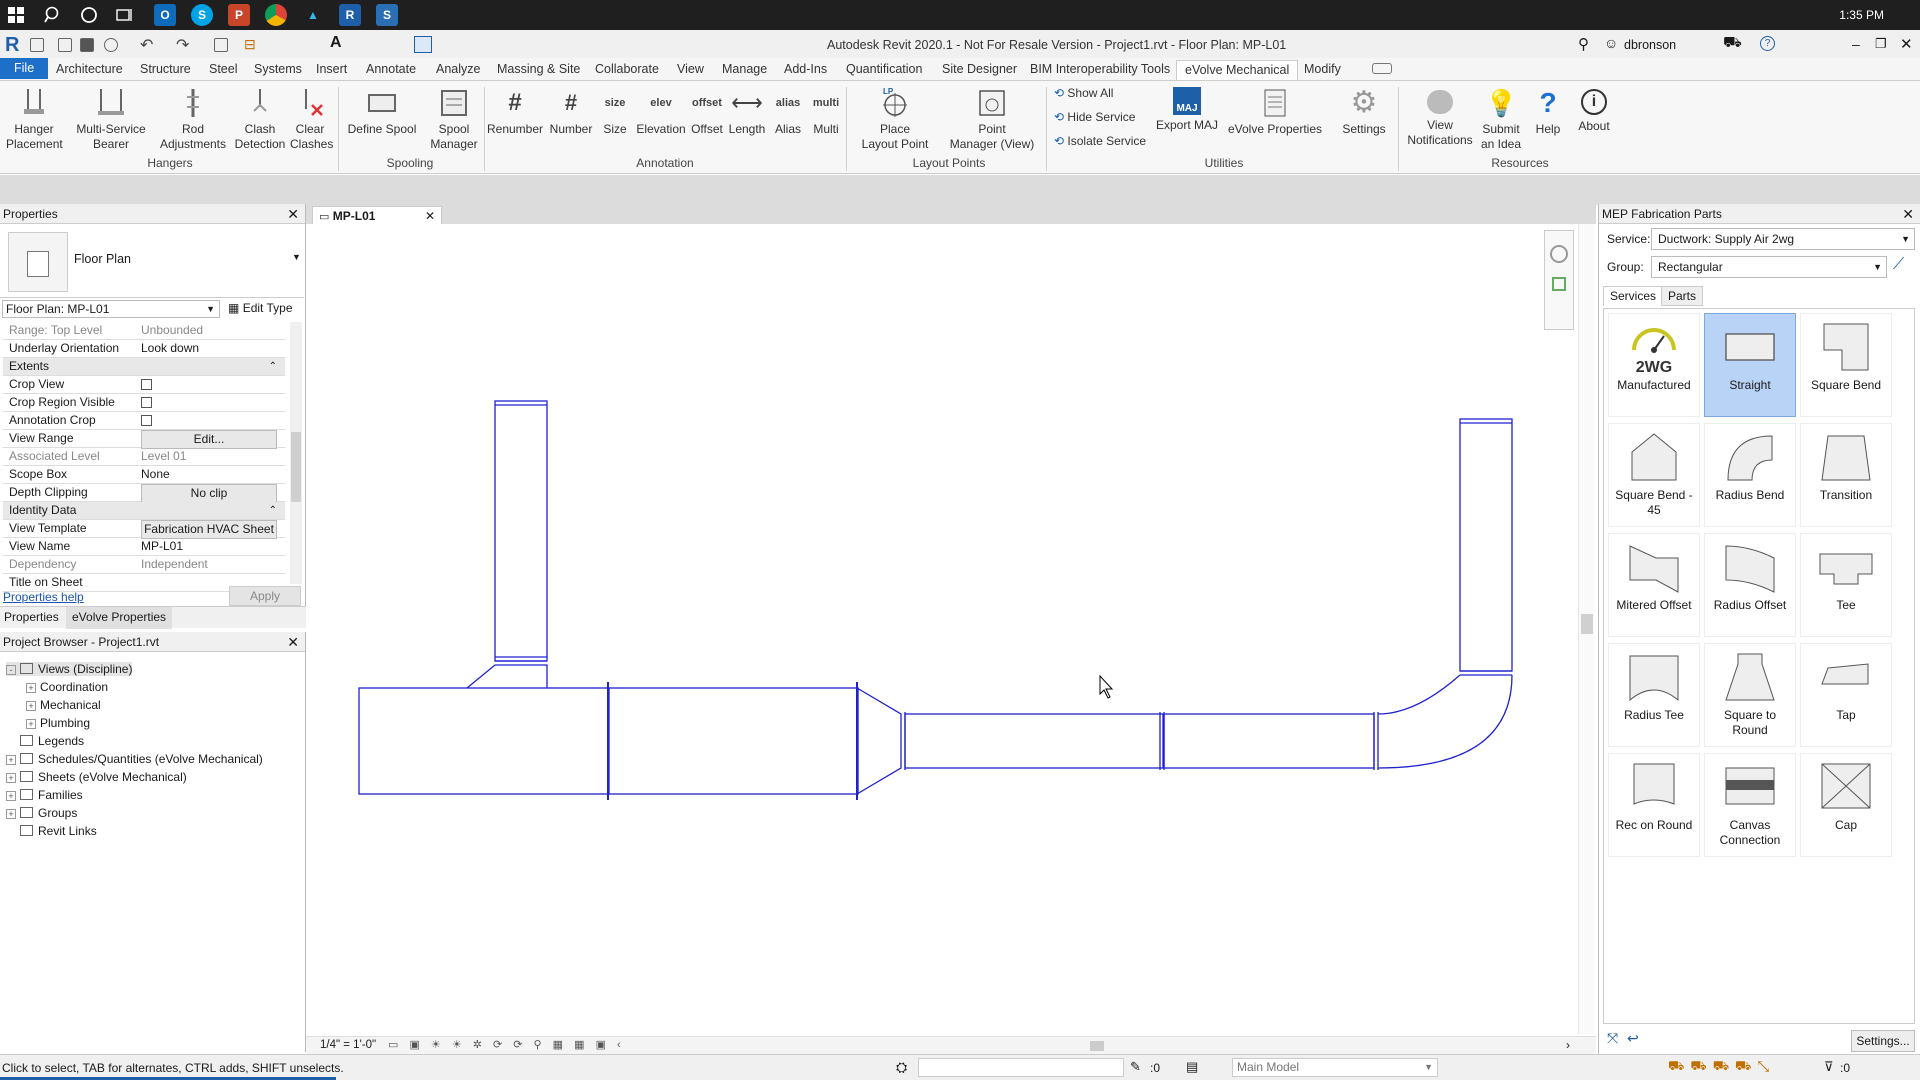 This screenshot has height=1080, width=1920. Describe the element at coordinates (1861, 15) in the screenshot. I see `clock: 1:35 PM` at that location.